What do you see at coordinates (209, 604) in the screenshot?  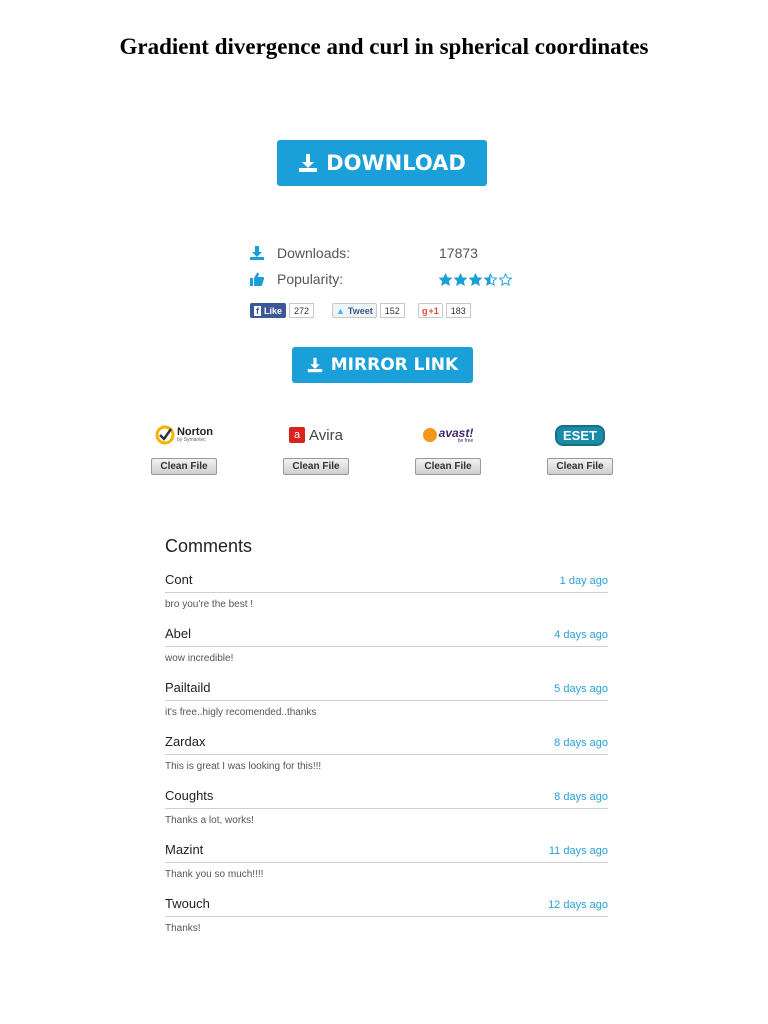 I see `comment-text: bro you're the best !` at bounding box center [209, 604].